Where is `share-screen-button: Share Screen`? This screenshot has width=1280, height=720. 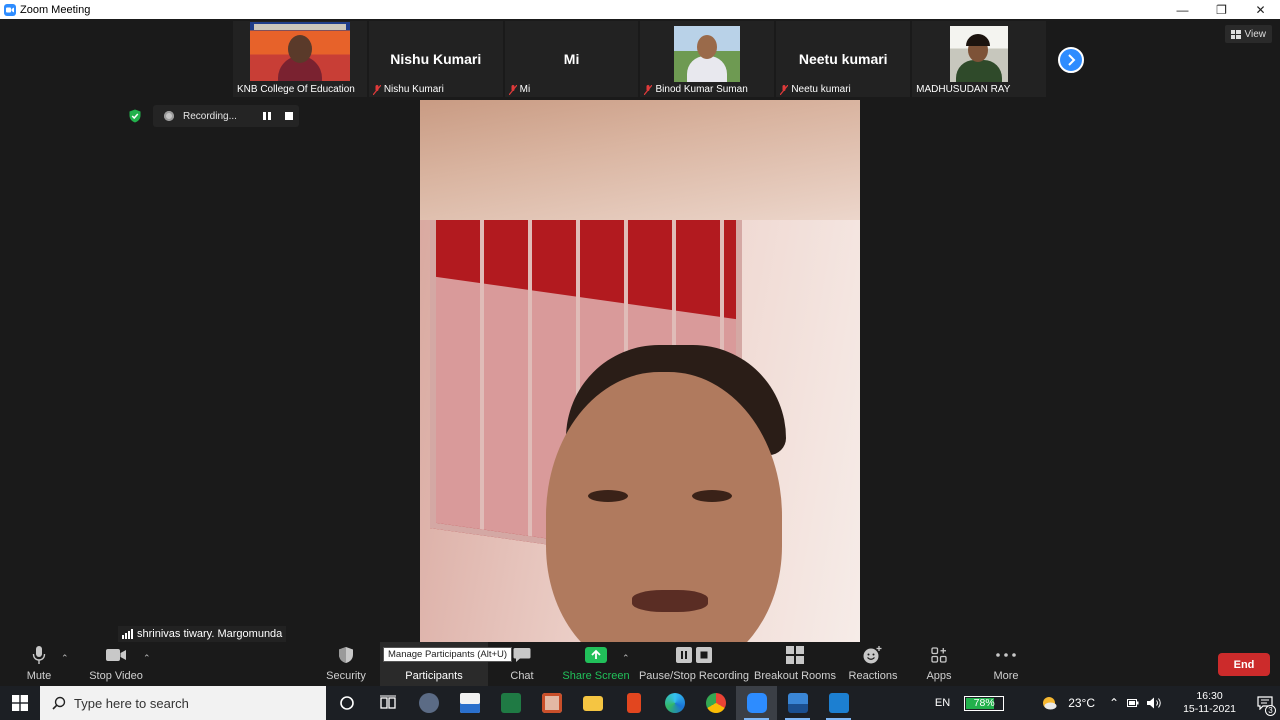 share-screen-button: Share Screen is located at coordinates (596, 664).